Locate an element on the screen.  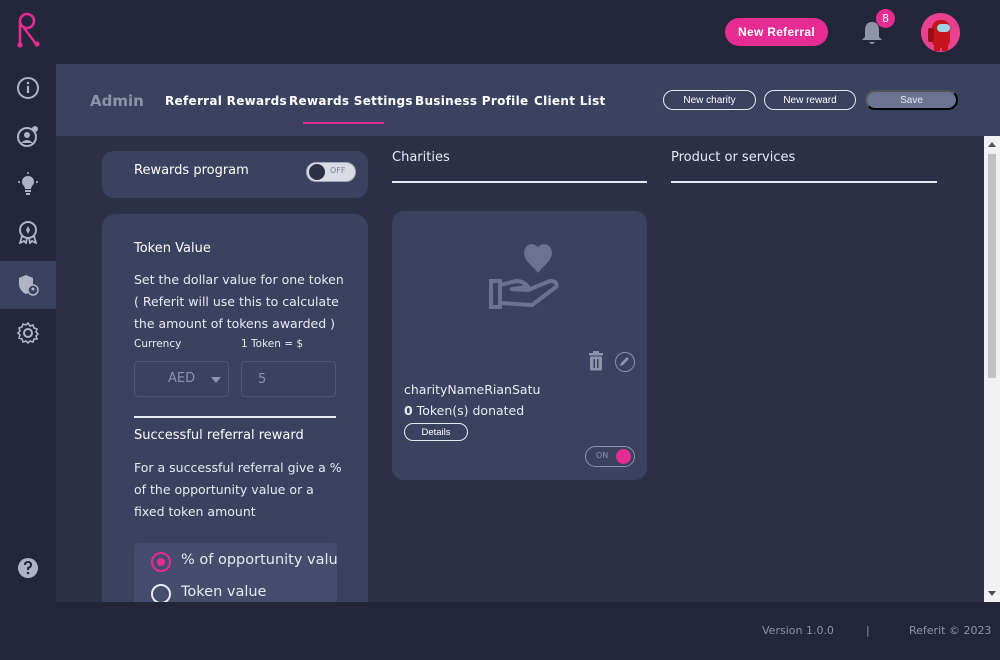
new-reward-button: New reward is located at coordinates (810, 100).